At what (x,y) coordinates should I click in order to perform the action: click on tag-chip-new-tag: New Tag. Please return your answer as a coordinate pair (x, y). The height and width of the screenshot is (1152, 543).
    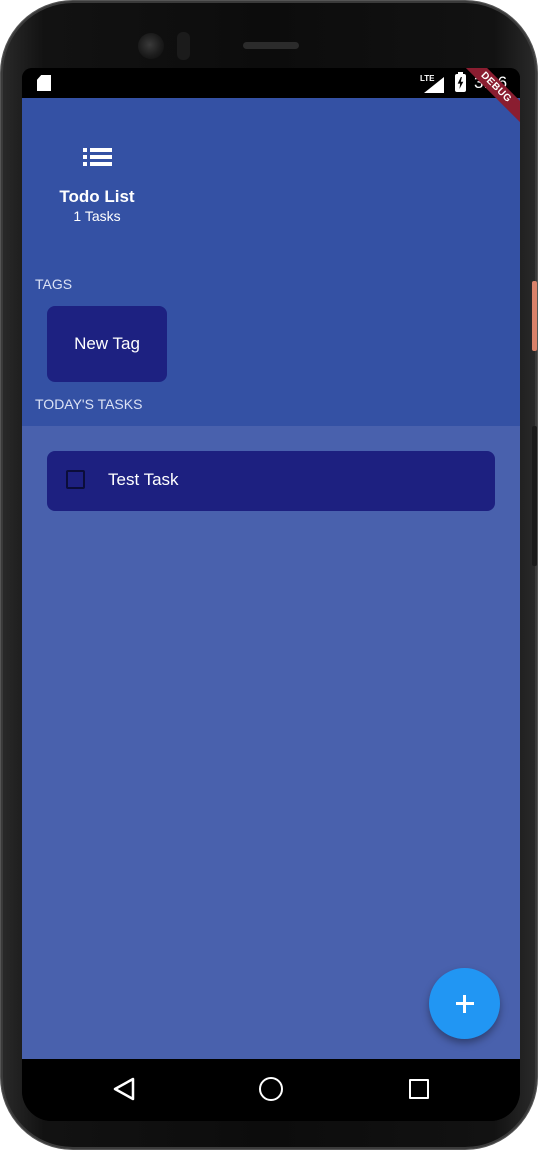
    Looking at the image, I should click on (107, 344).